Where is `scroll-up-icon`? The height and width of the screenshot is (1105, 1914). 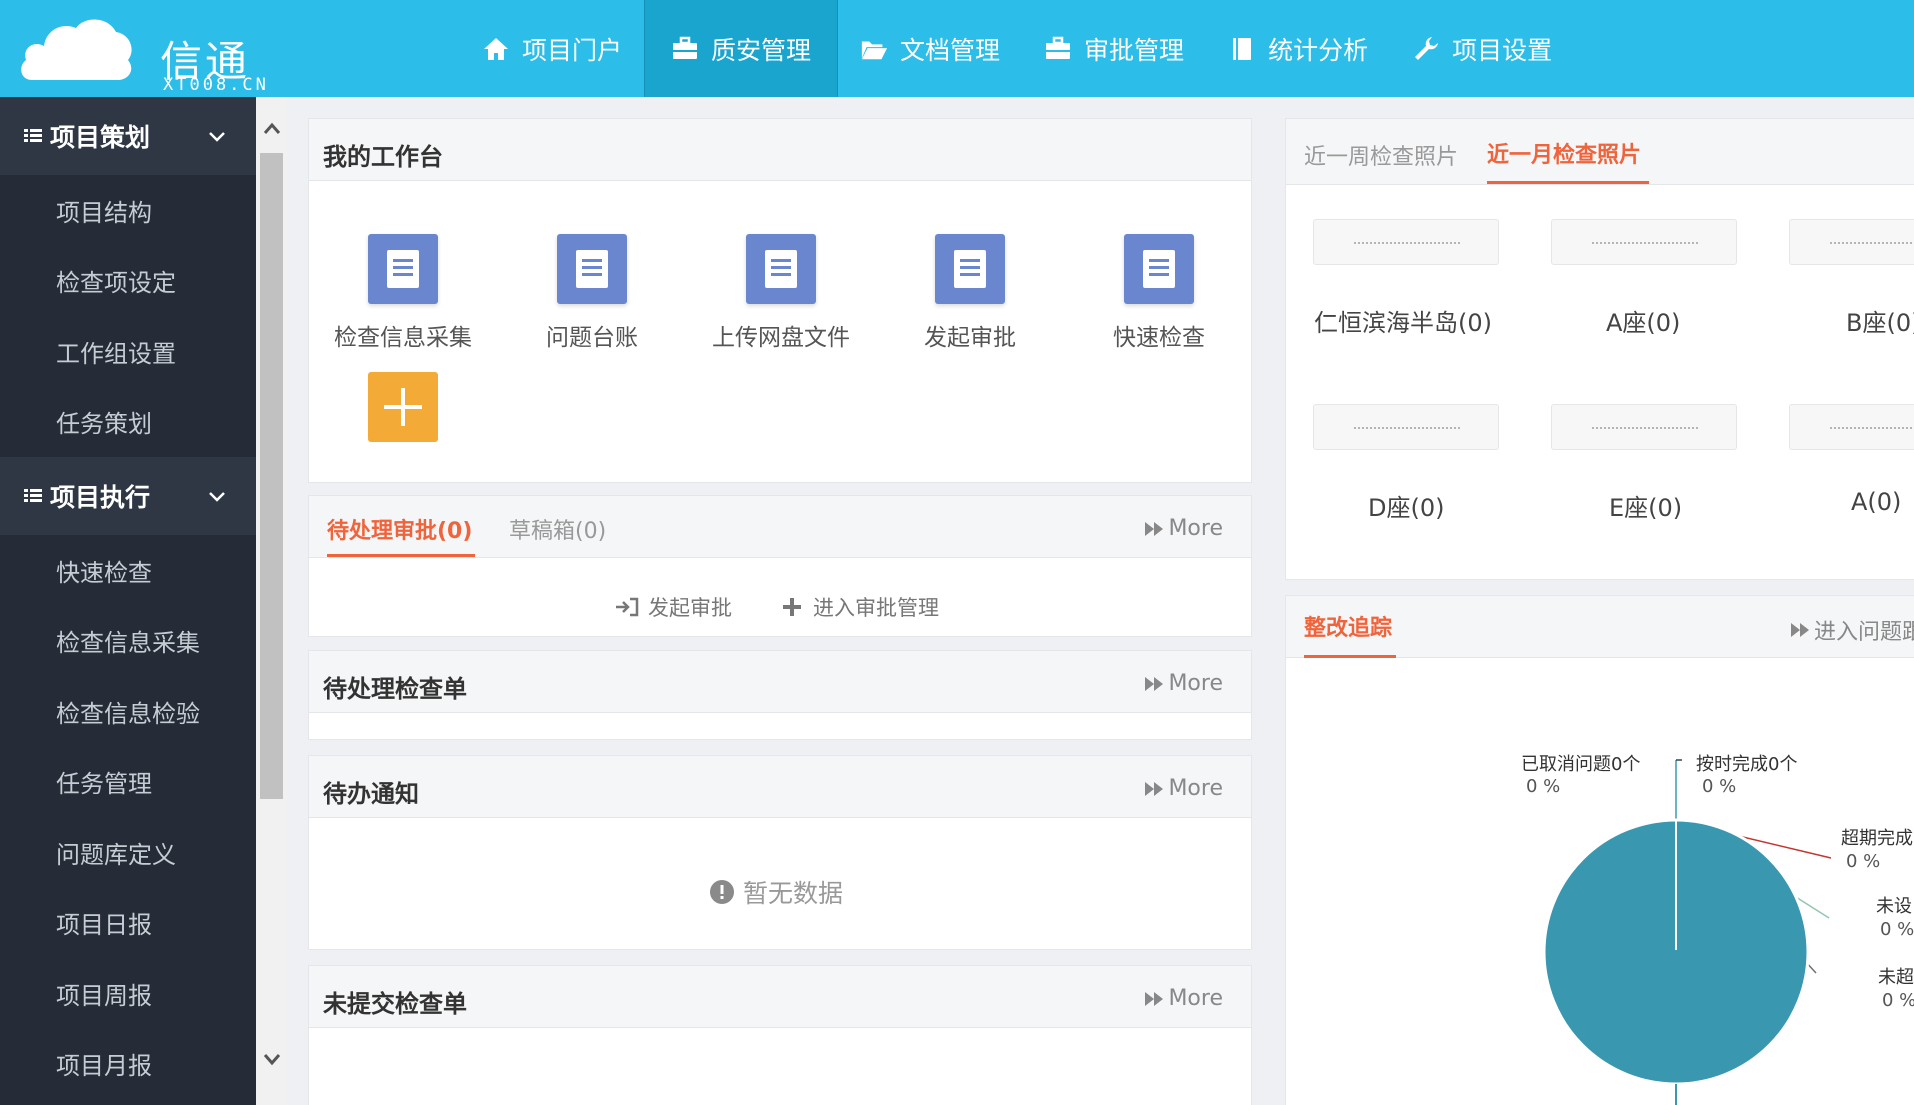
scroll-up-icon is located at coordinates (272, 129).